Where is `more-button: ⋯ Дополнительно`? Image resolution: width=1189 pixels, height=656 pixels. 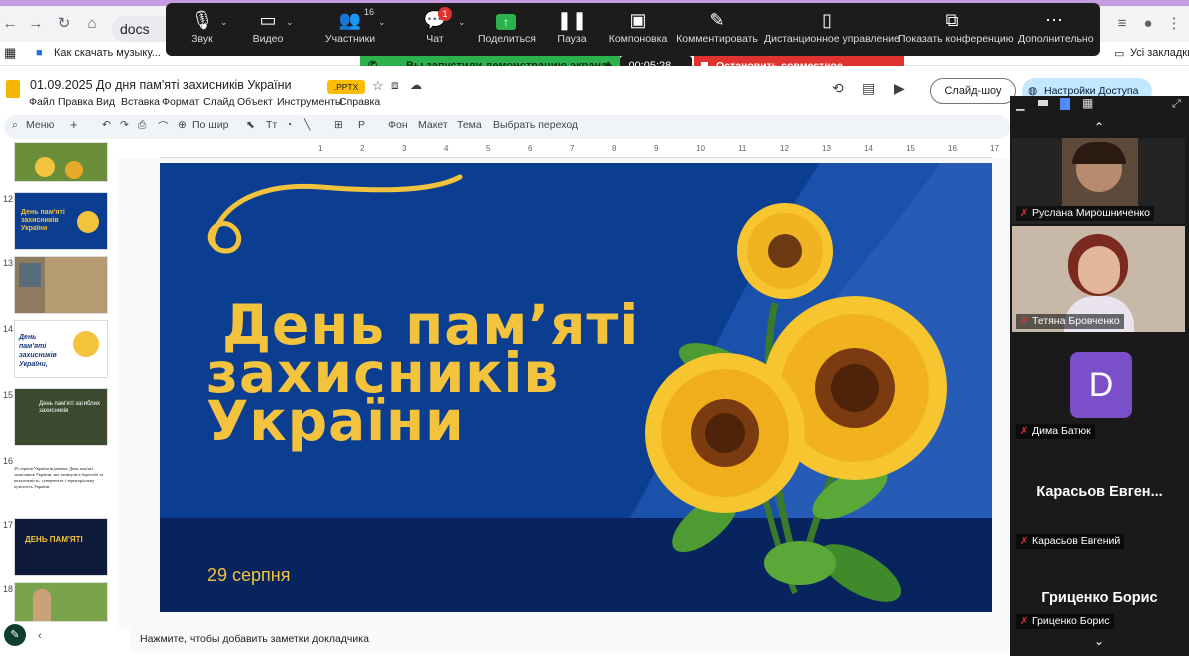
more-button: ⋯ Дополнительно is located at coordinates (1056, 29).